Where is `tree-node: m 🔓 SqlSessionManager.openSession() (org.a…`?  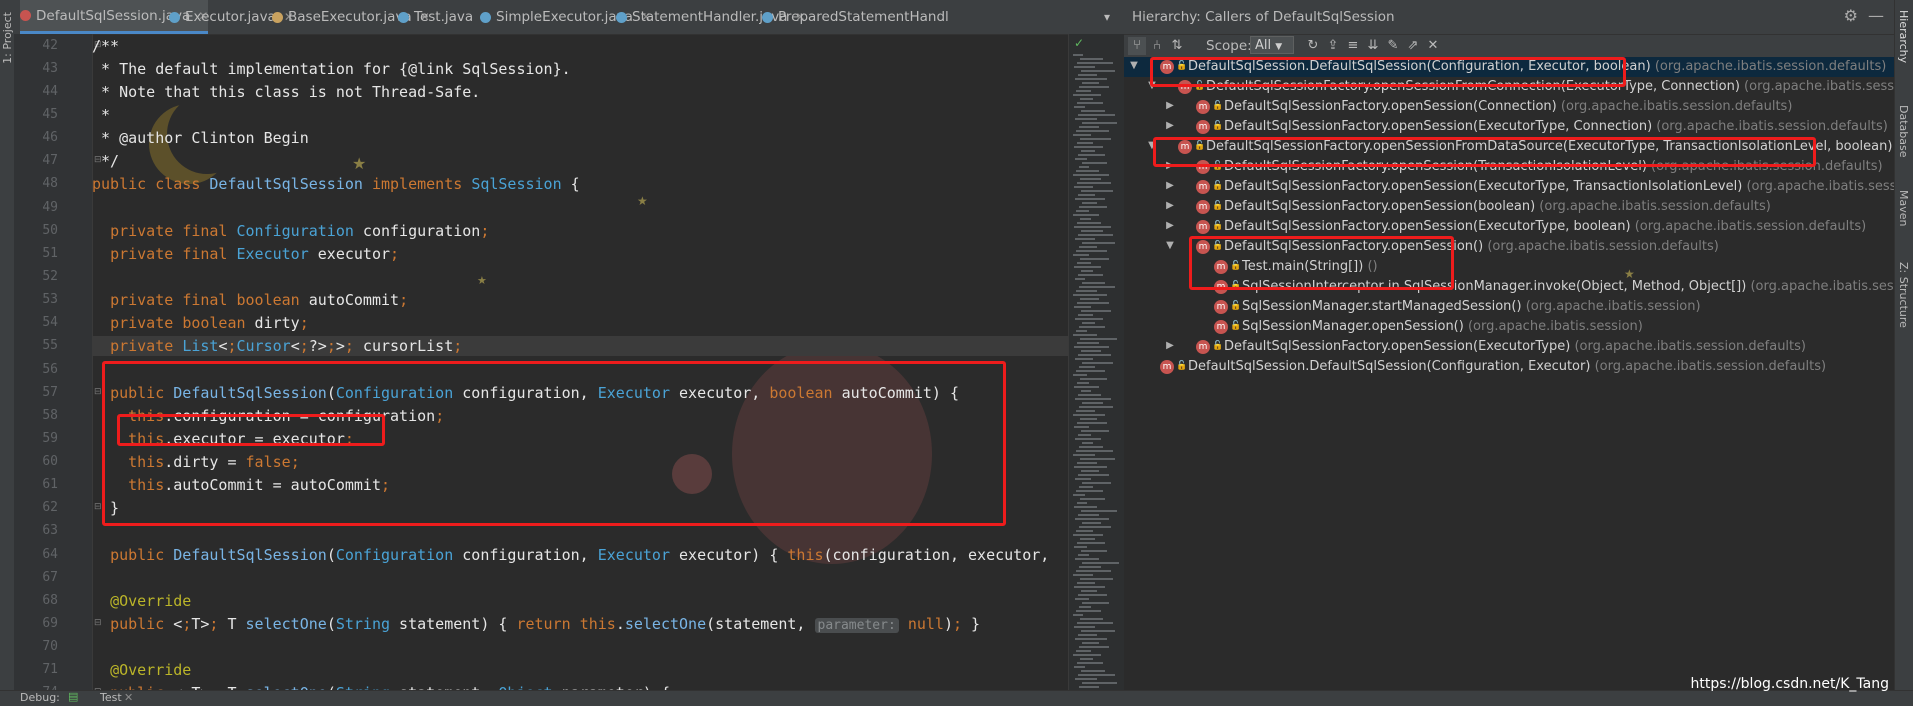
tree-node: m 🔓 SqlSessionManager.openSession() (org.a… is located at coordinates (1509, 327).